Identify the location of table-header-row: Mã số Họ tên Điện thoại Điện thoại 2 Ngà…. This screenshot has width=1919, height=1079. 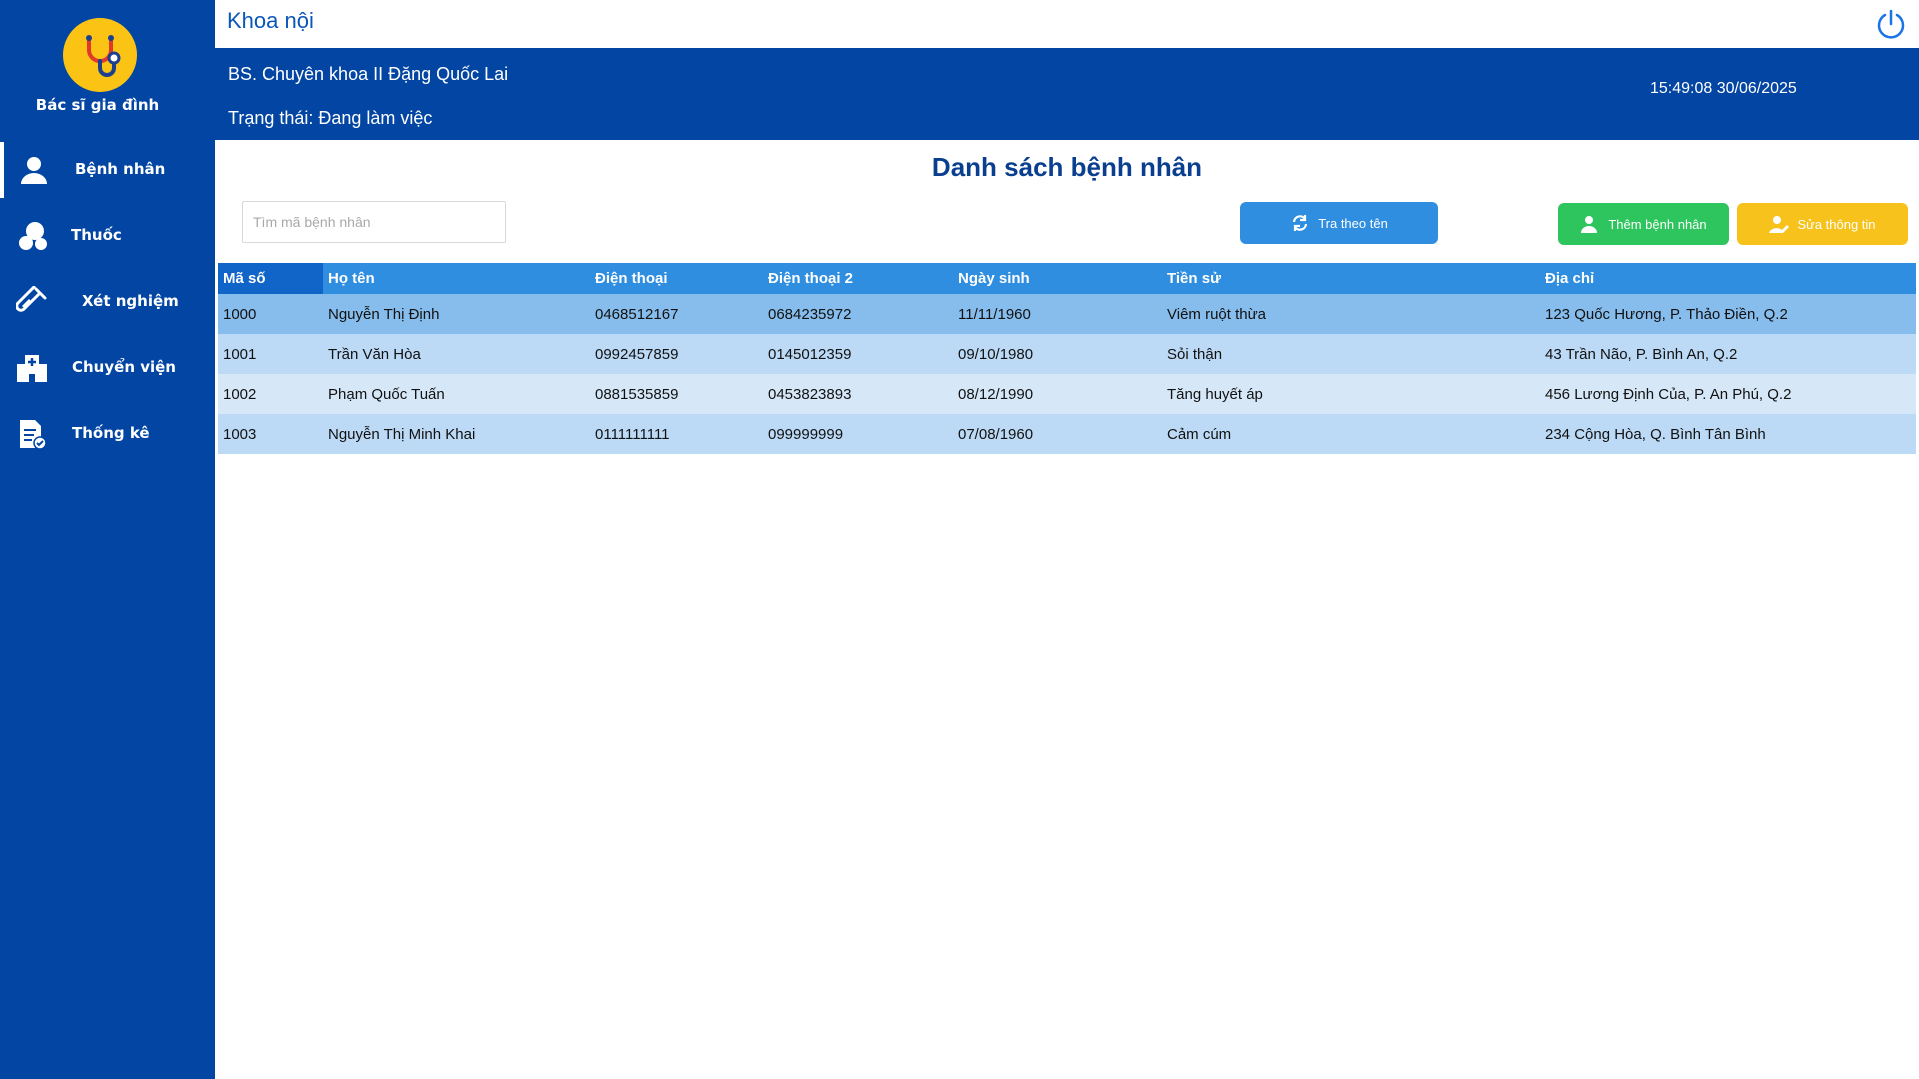
(1067, 278).